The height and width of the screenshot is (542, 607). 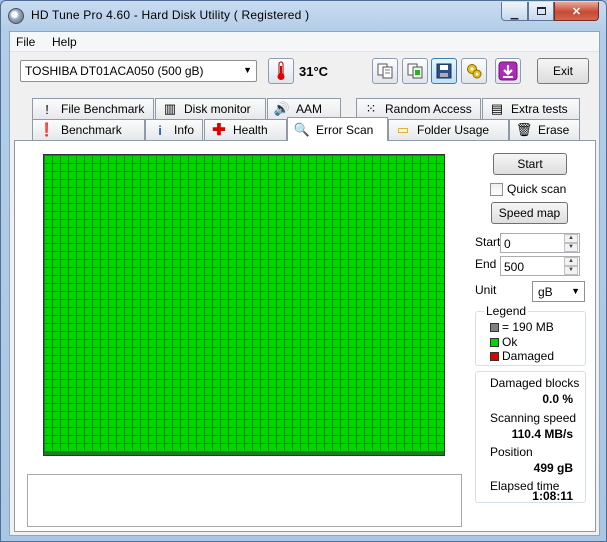 What do you see at coordinates (541, 11) in the screenshot?
I see `maximize-button` at bounding box center [541, 11].